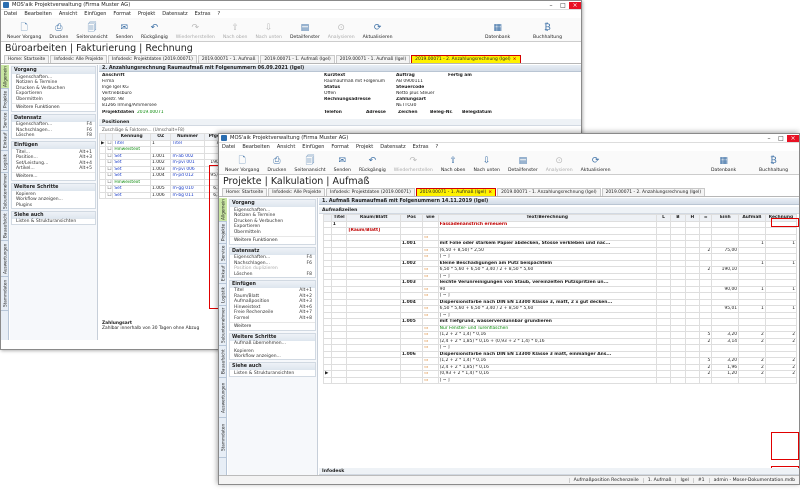  I want to click on tab-aufmass-igel: 2019.00071 - 1. Aufmaß (Igel), so click(297, 59).